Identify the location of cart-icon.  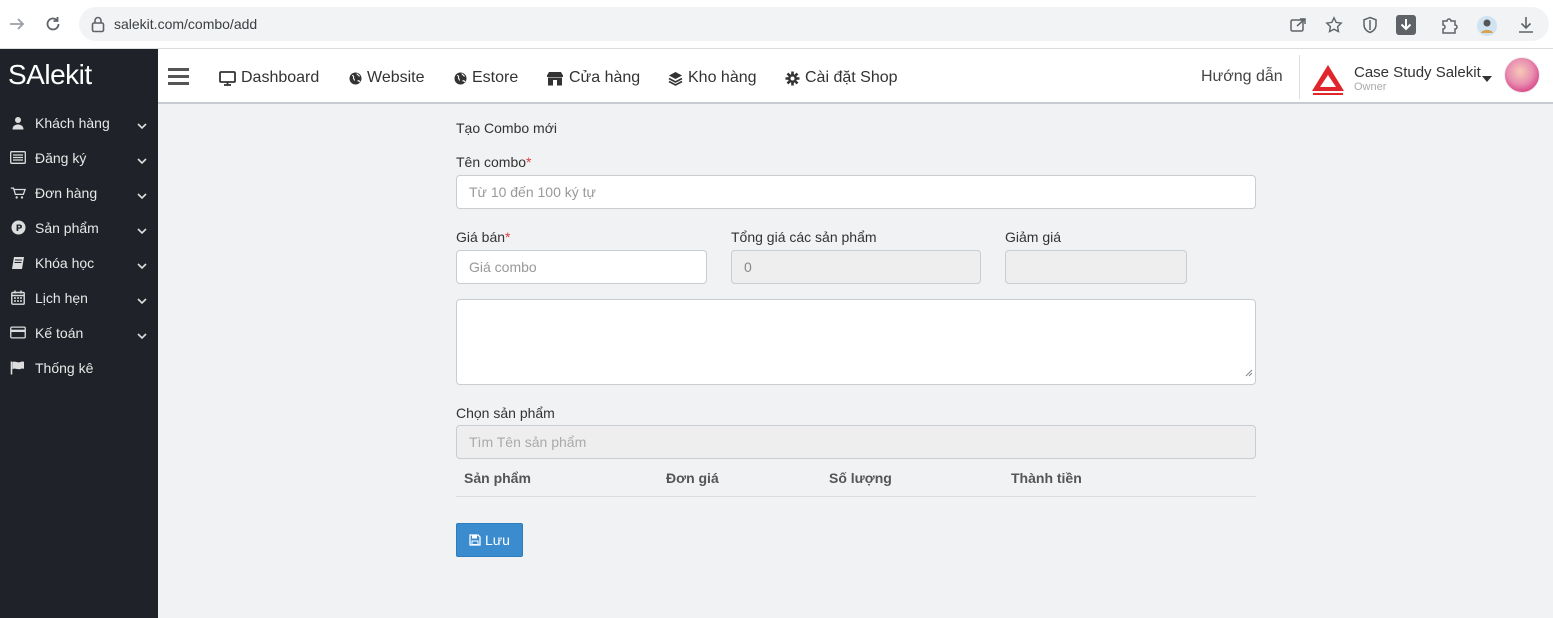
(18, 193).